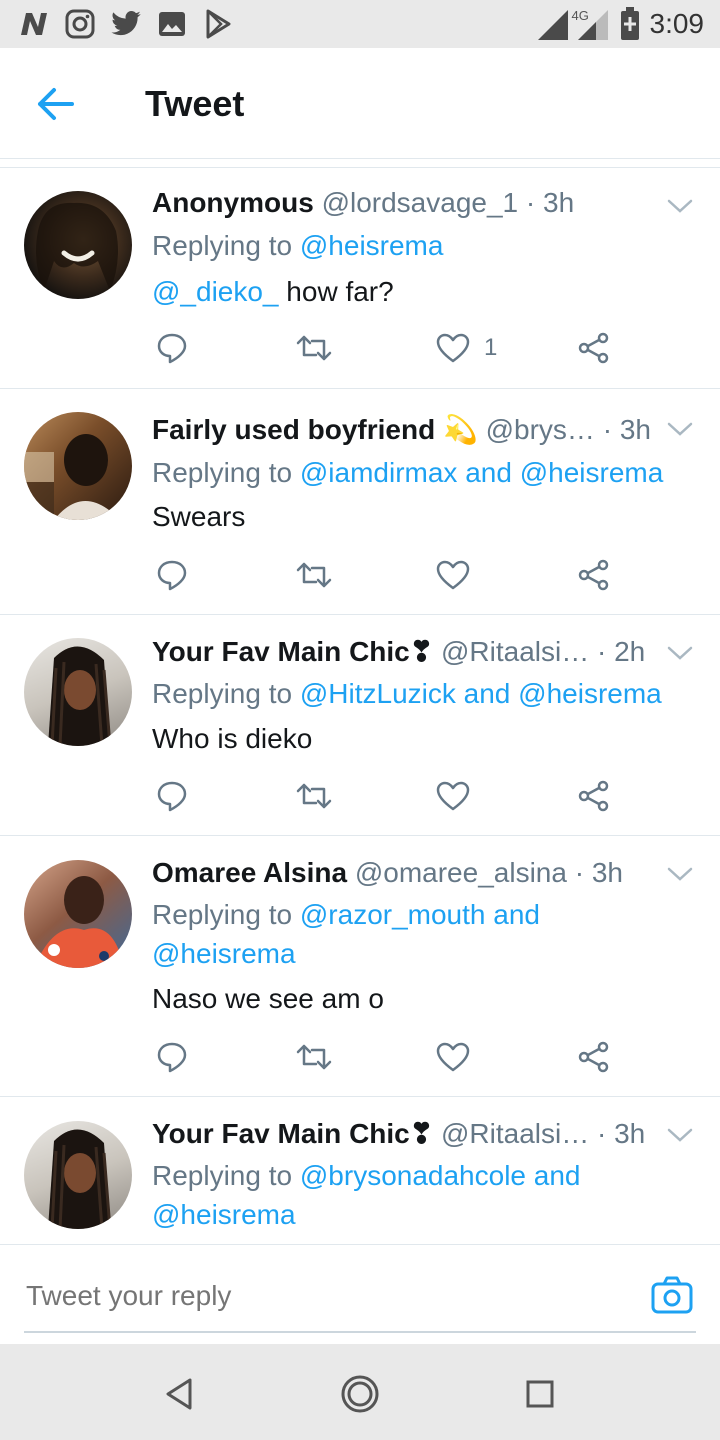 The height and width of the screenshot is (1440, 720). I want to click on tweet-header: Anonymous @lordsavage_1 · 3h, so click(406, 203).